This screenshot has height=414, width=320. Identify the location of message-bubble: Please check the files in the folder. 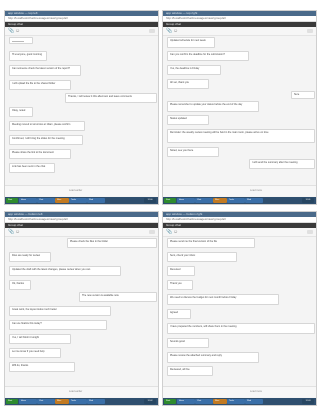
(112, 243).